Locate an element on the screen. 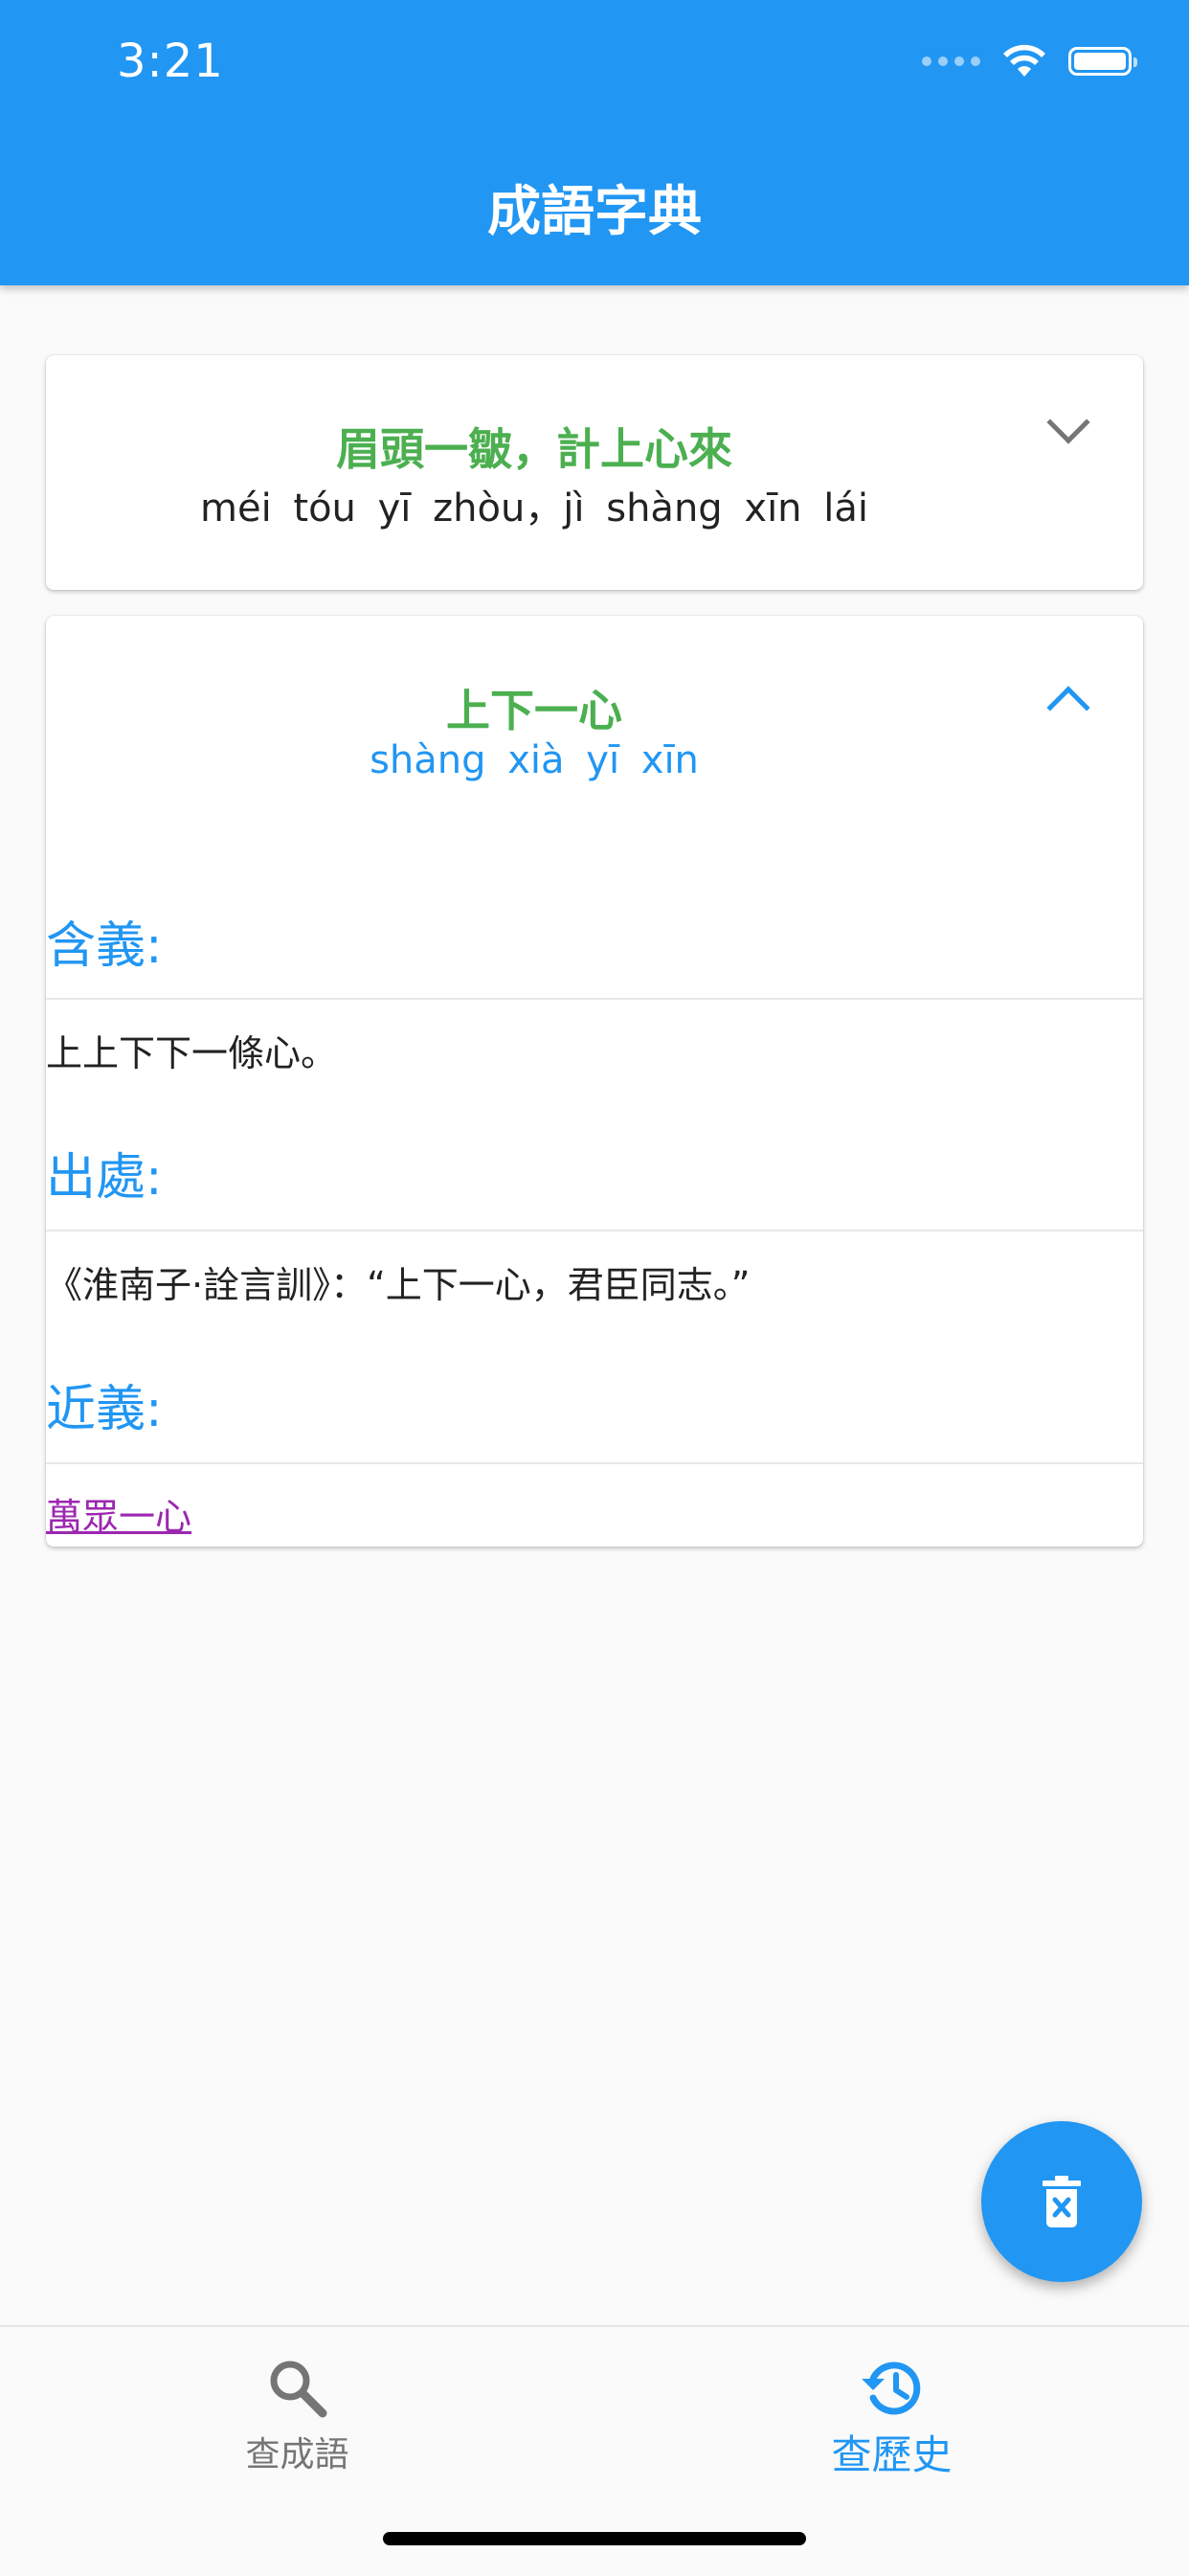 The width and height of the screenshot is (1189, 2576). idiom-pinyin: méi tóu yī zhòu，jì shàng xīn lái is located at coordinates (534, 508).